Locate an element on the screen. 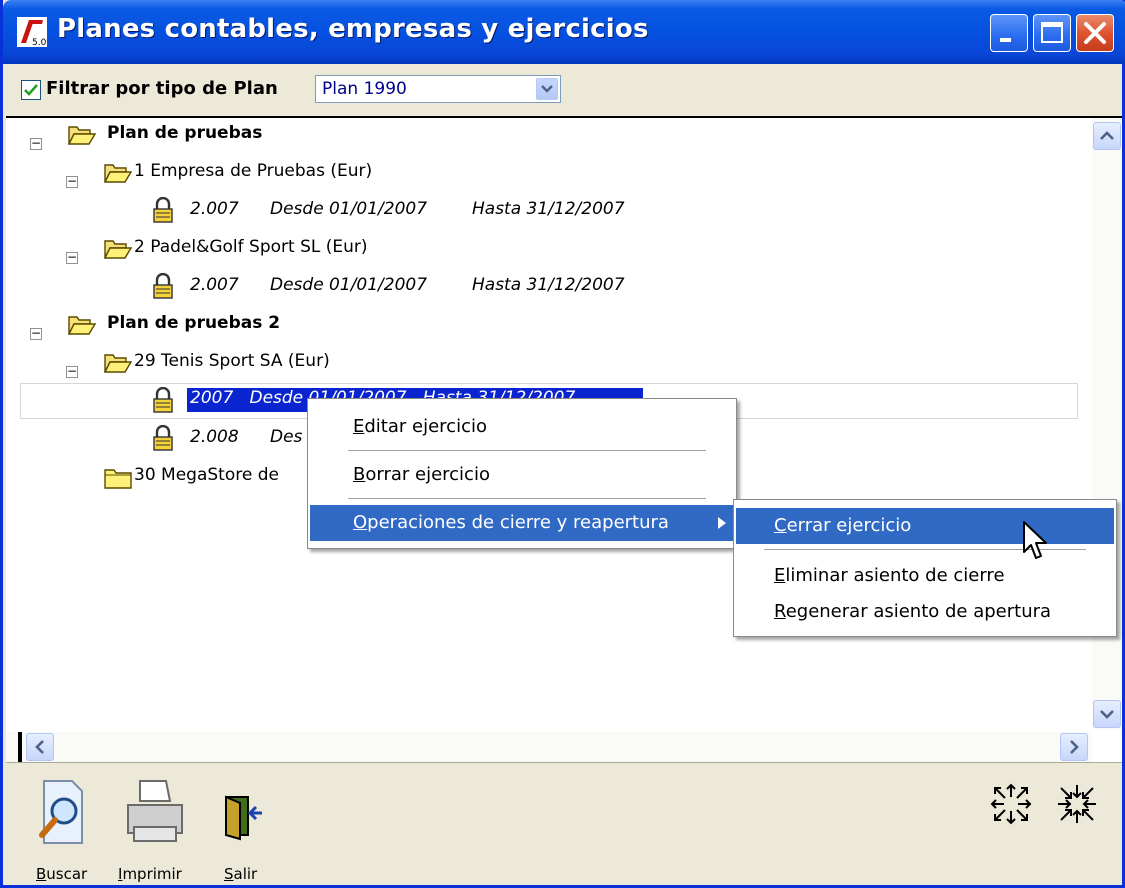  fiscal-year: 2.008 is located at coordinates (214, 437).